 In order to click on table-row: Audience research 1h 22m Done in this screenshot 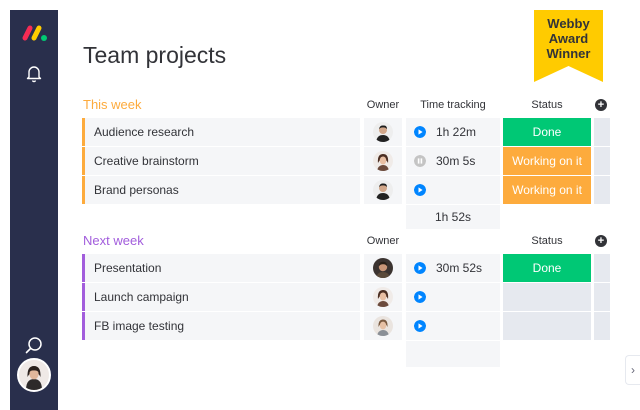, I will do `click(346, 132)`.